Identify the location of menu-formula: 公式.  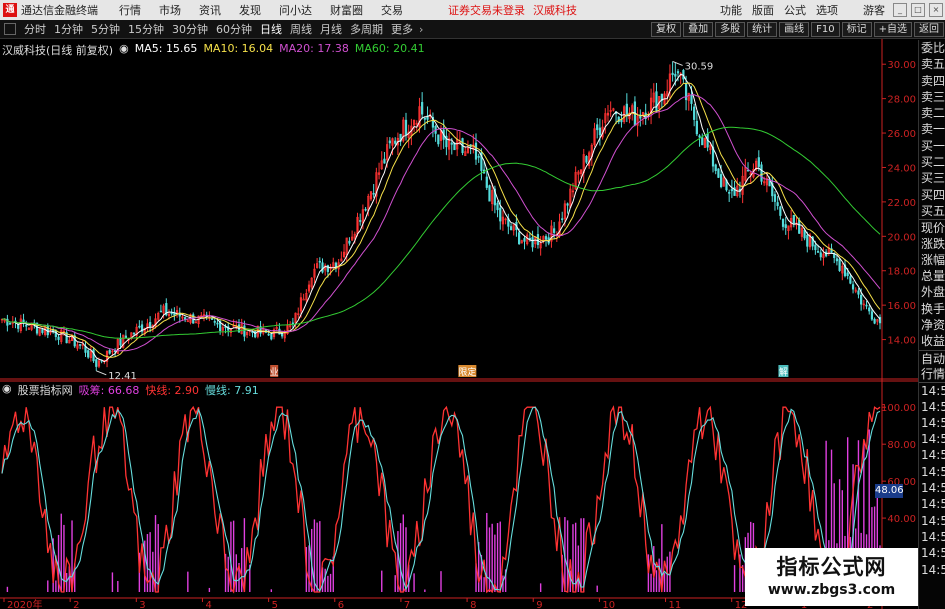
(795, 10).